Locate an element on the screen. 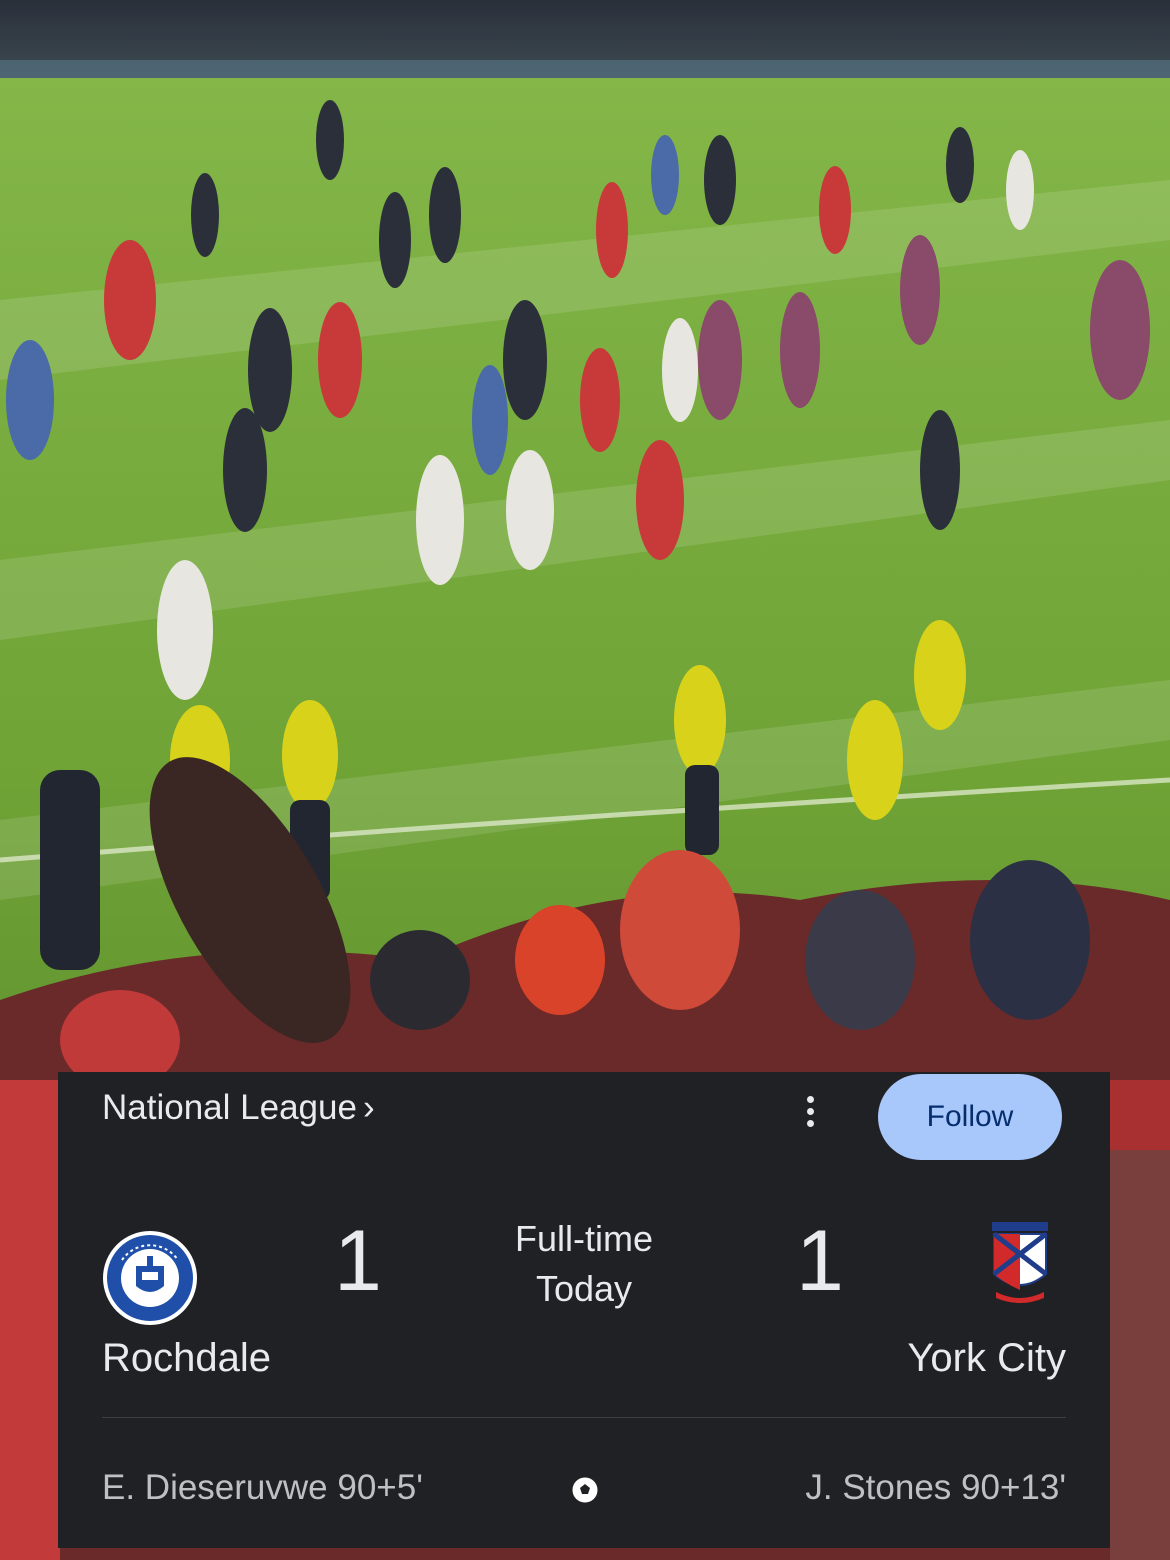  rochdale-crest-icon is located at coordinates (150, 1278).